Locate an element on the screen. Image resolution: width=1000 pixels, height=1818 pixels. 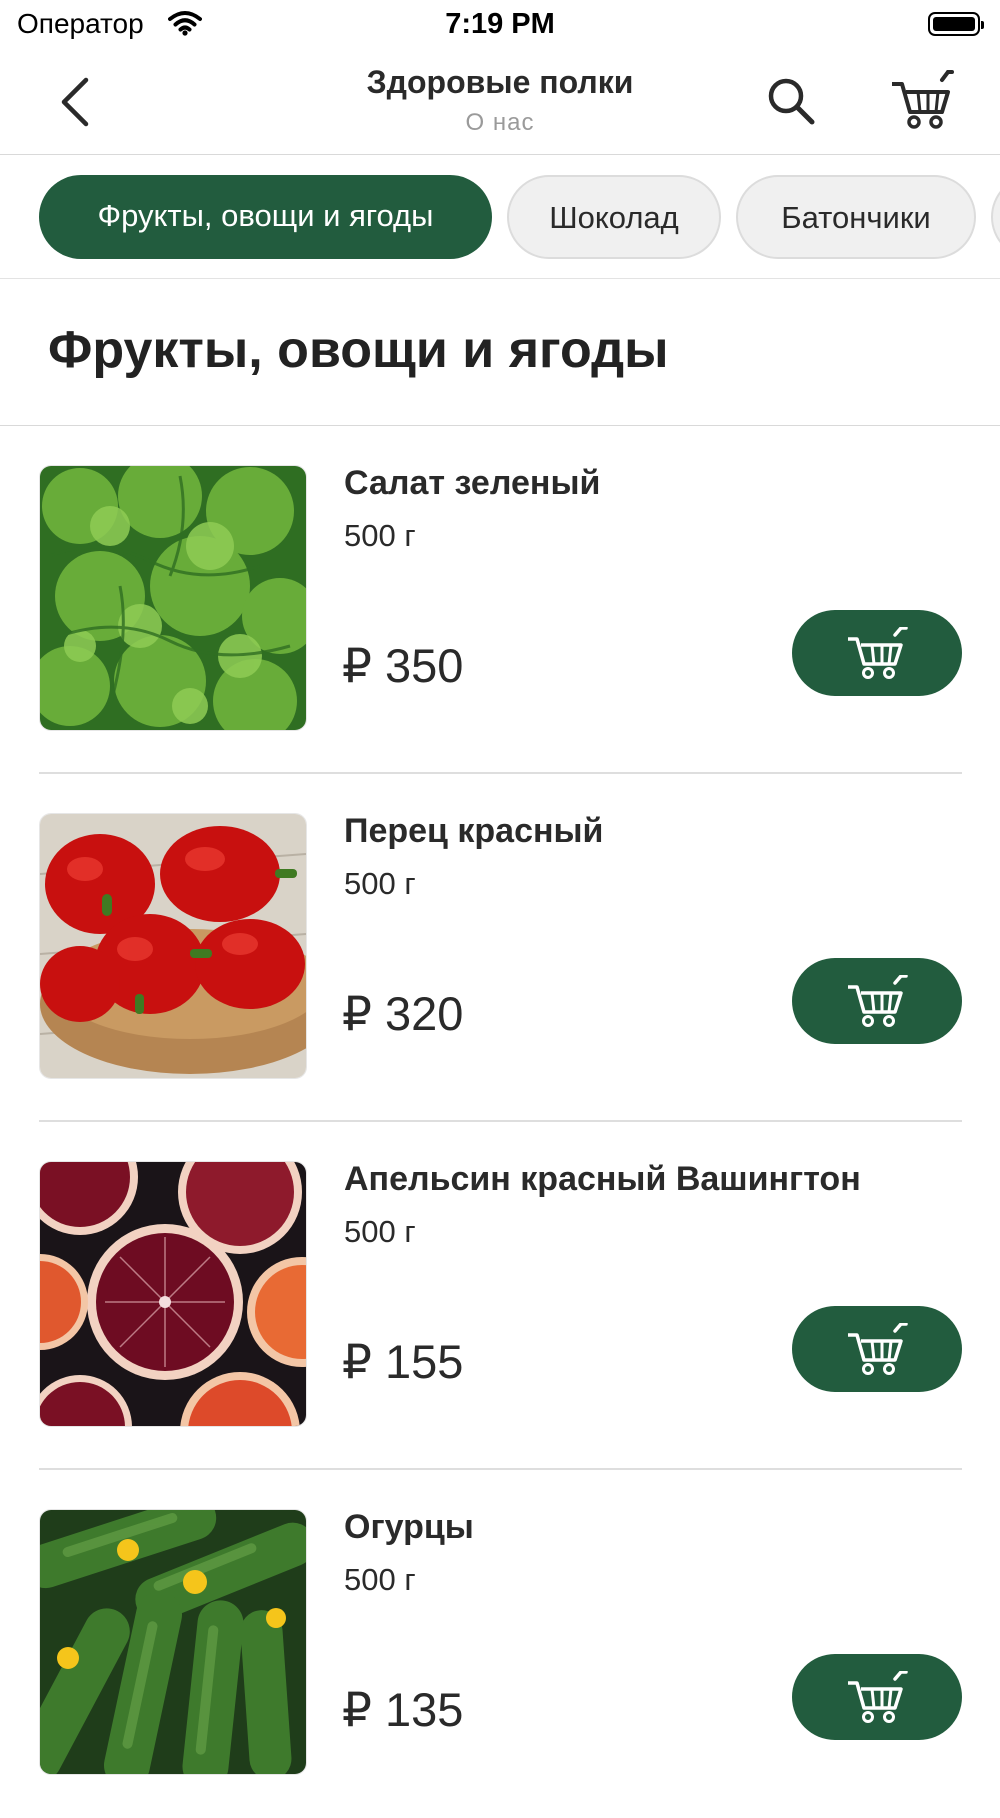
page-title: Здоровые полки is located at coordinates (500, 82).